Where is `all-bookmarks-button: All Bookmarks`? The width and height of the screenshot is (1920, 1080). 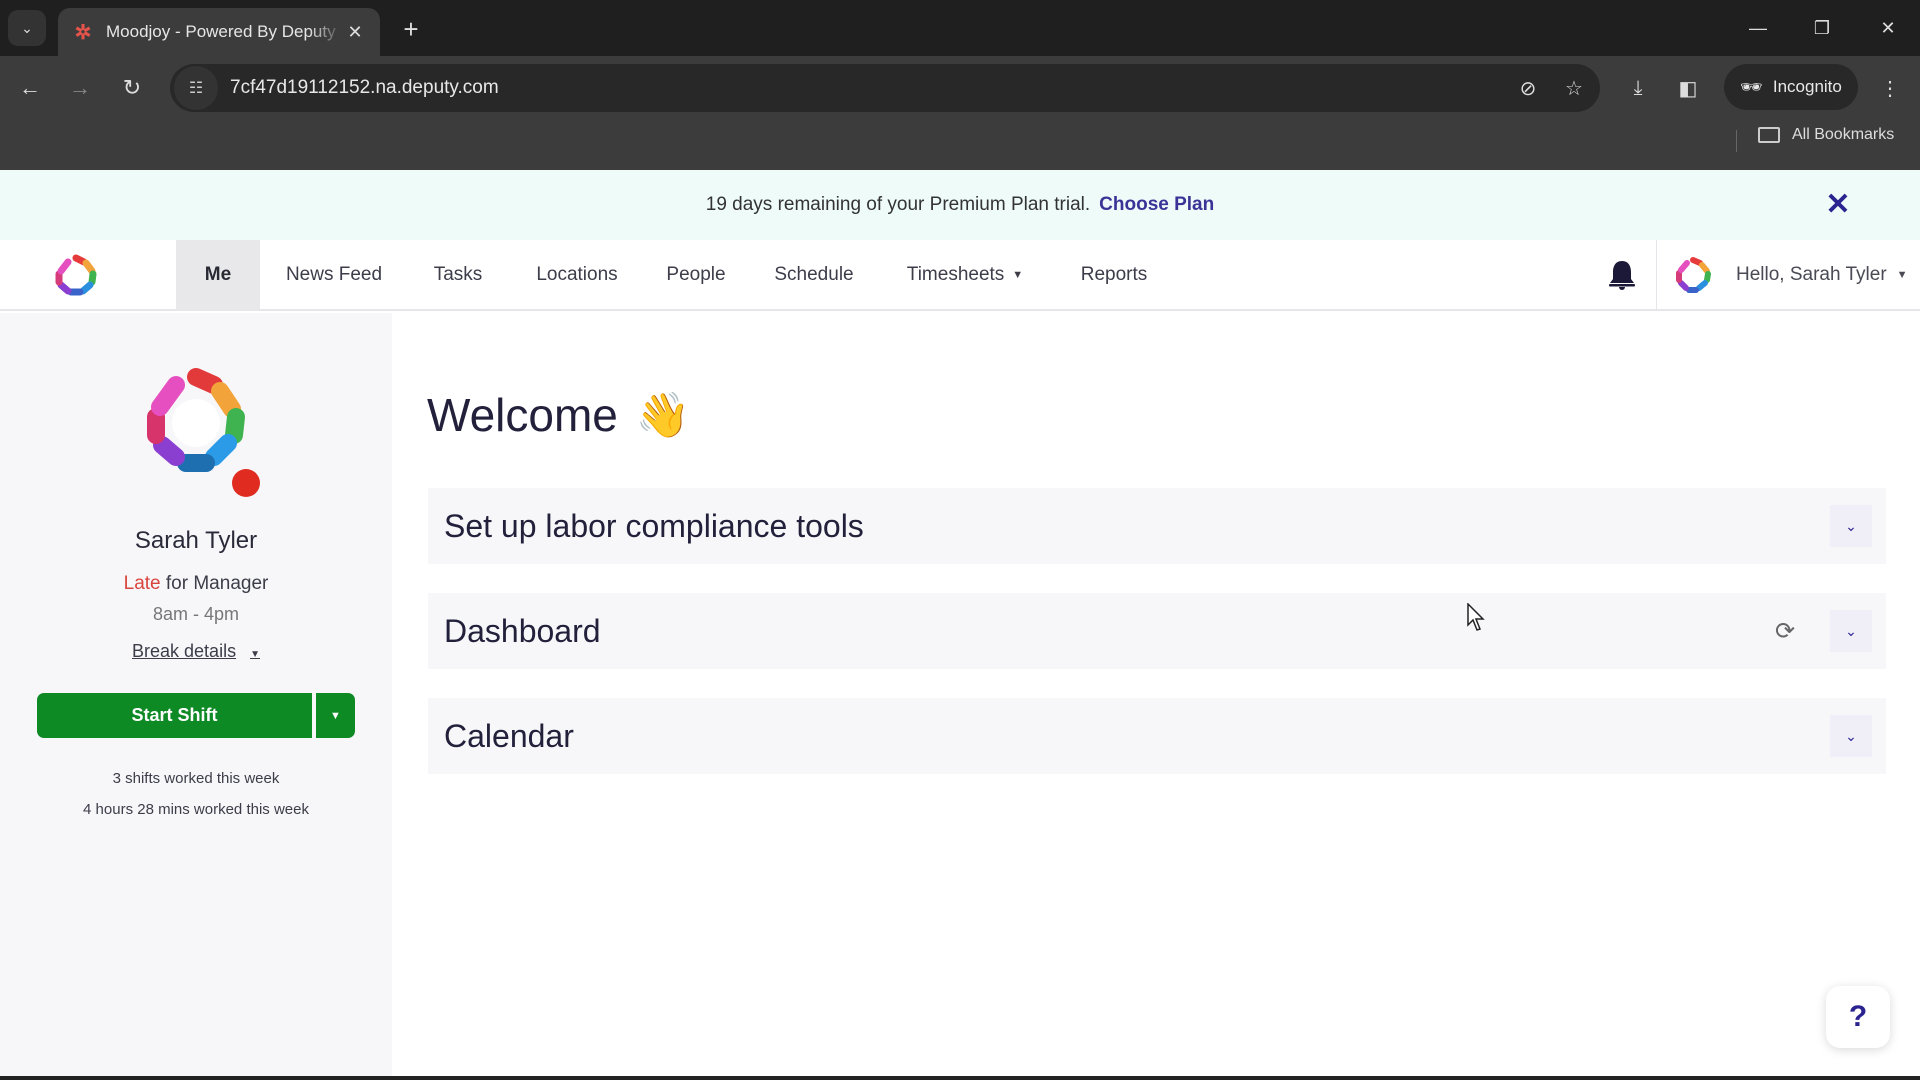 all-bookmarks-button: All Bookmarks is located at coordinates (1826, 135).